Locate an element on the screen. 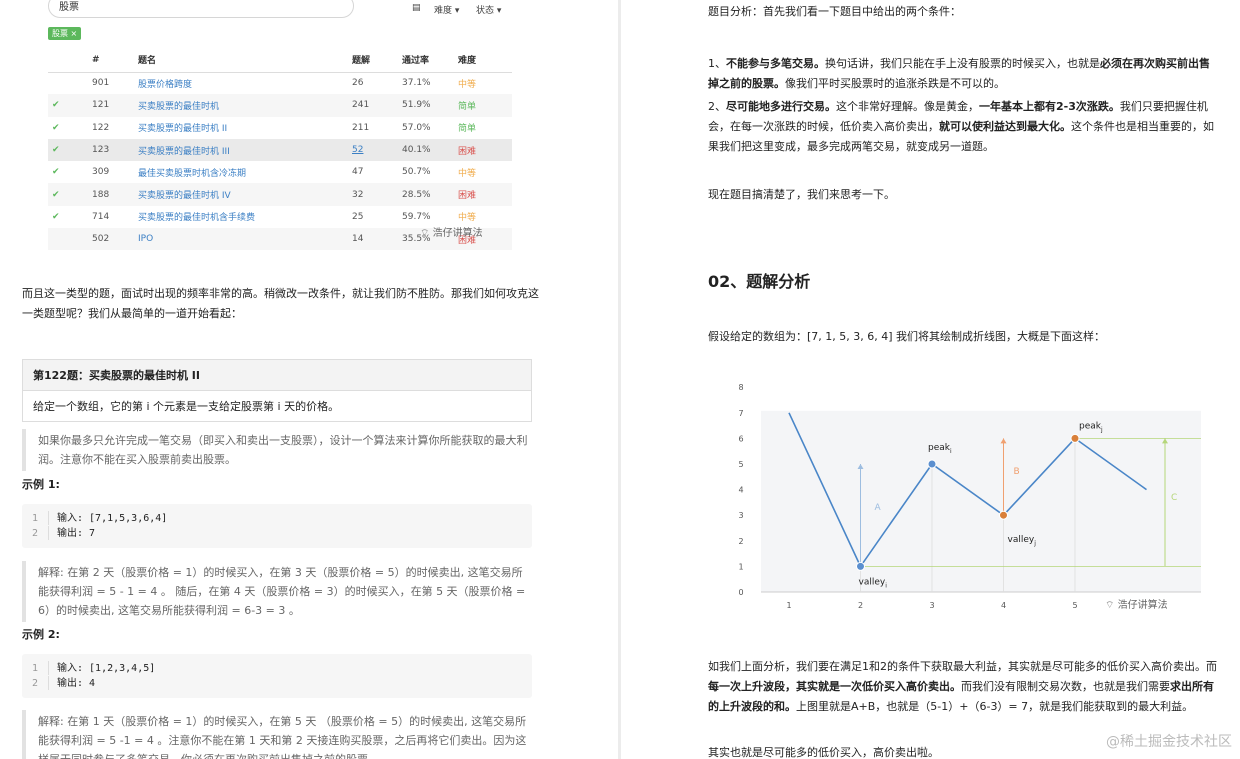 The width and height of the screenshot is (1240, 759). column-header is located at coordinates (68, 60).